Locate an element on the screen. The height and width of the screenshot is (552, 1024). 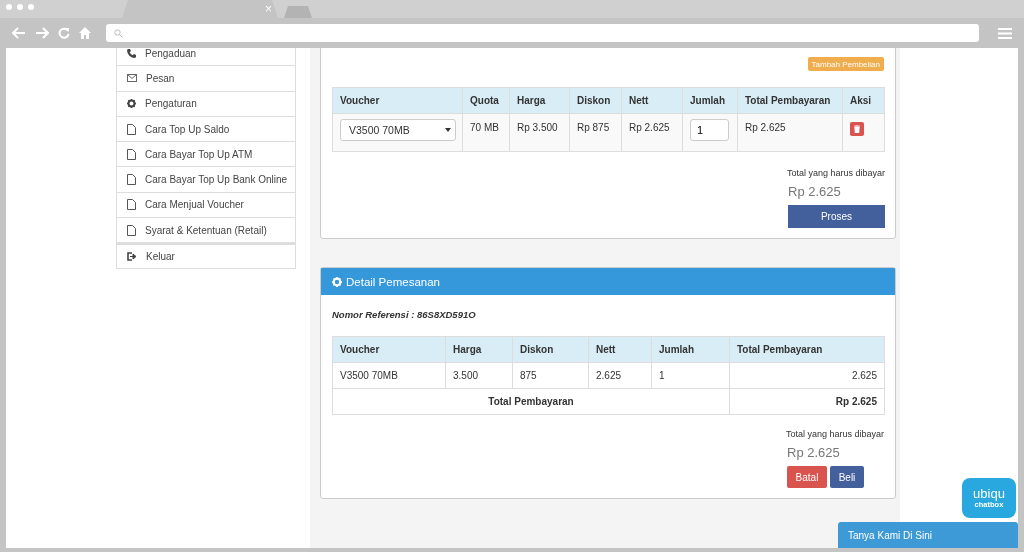
sidebar-item: Pengaduan is located at coordinates (206, 57).